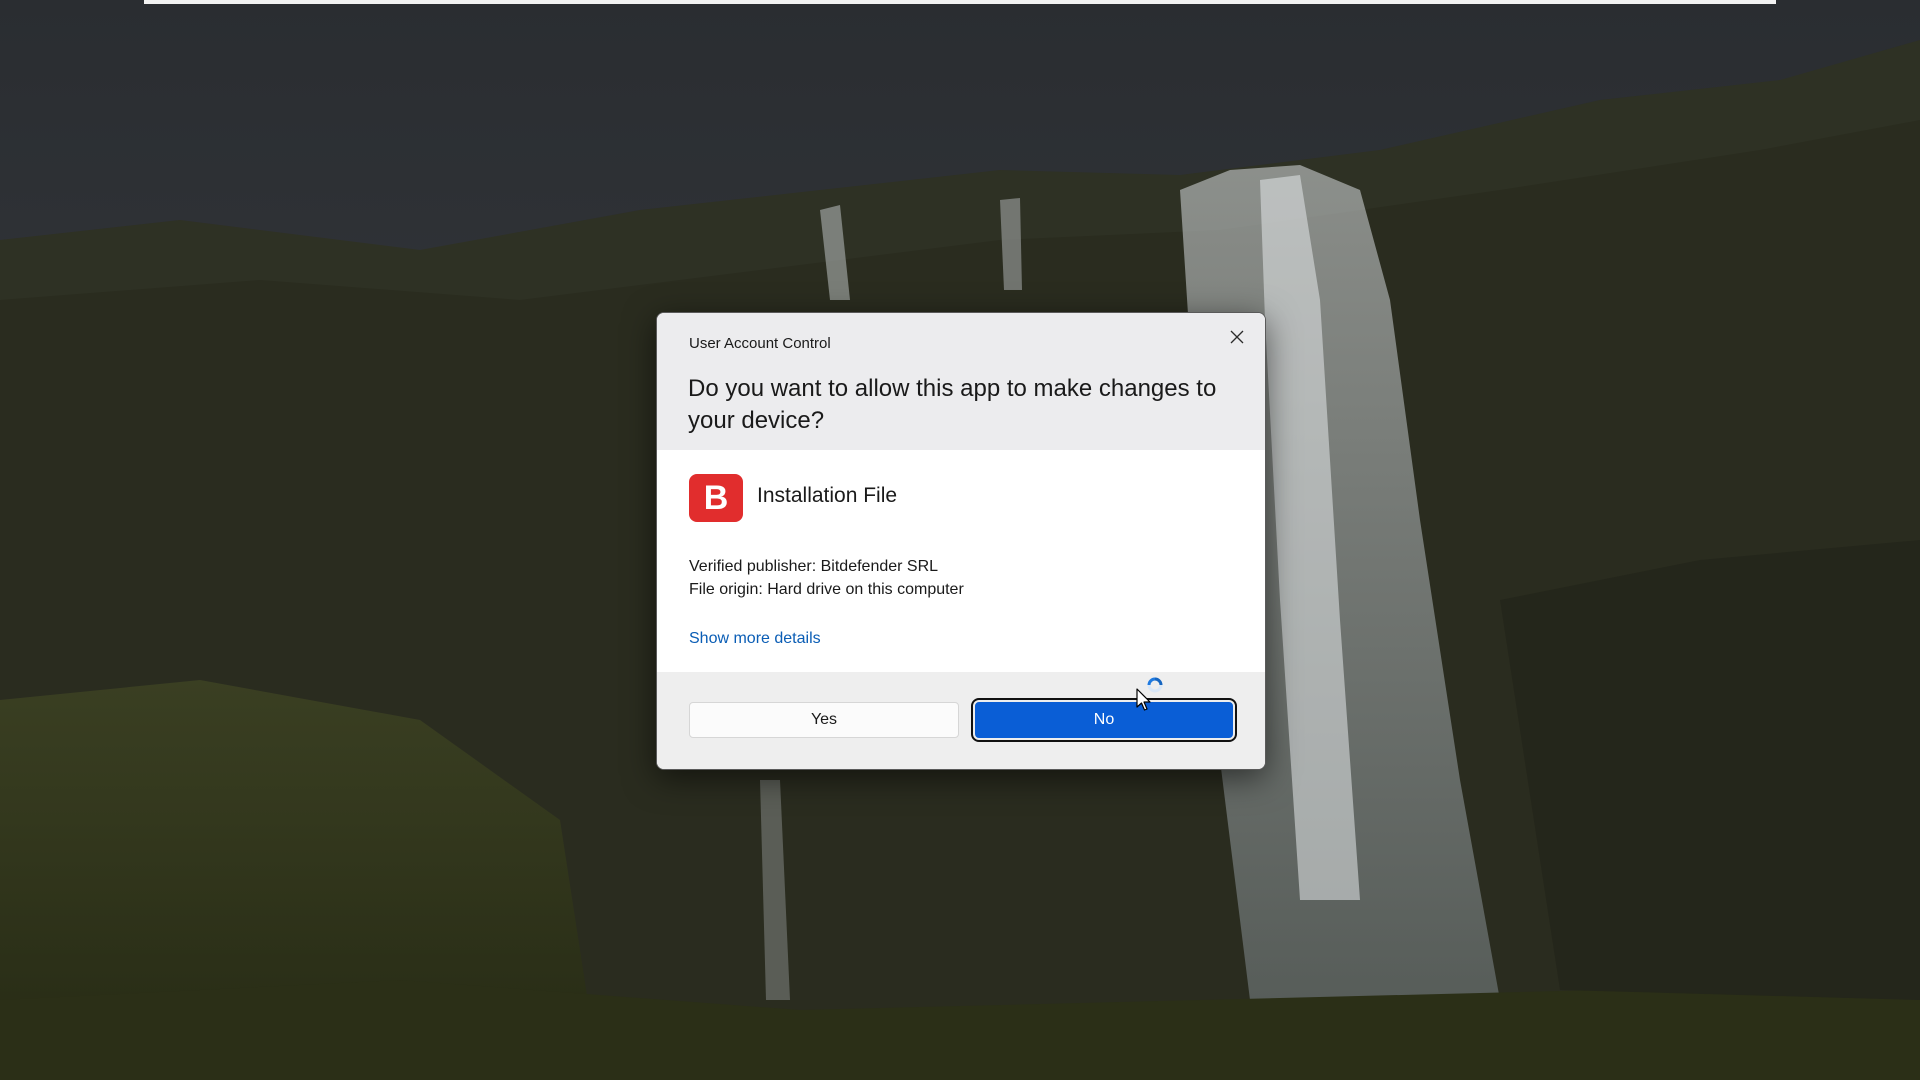 The width and height of the screenshot is (1920, 1080). What do you see at coordinates (1104, 720) in the screenshot?
I see `no-button: No` at bounding box center [1104, 720].